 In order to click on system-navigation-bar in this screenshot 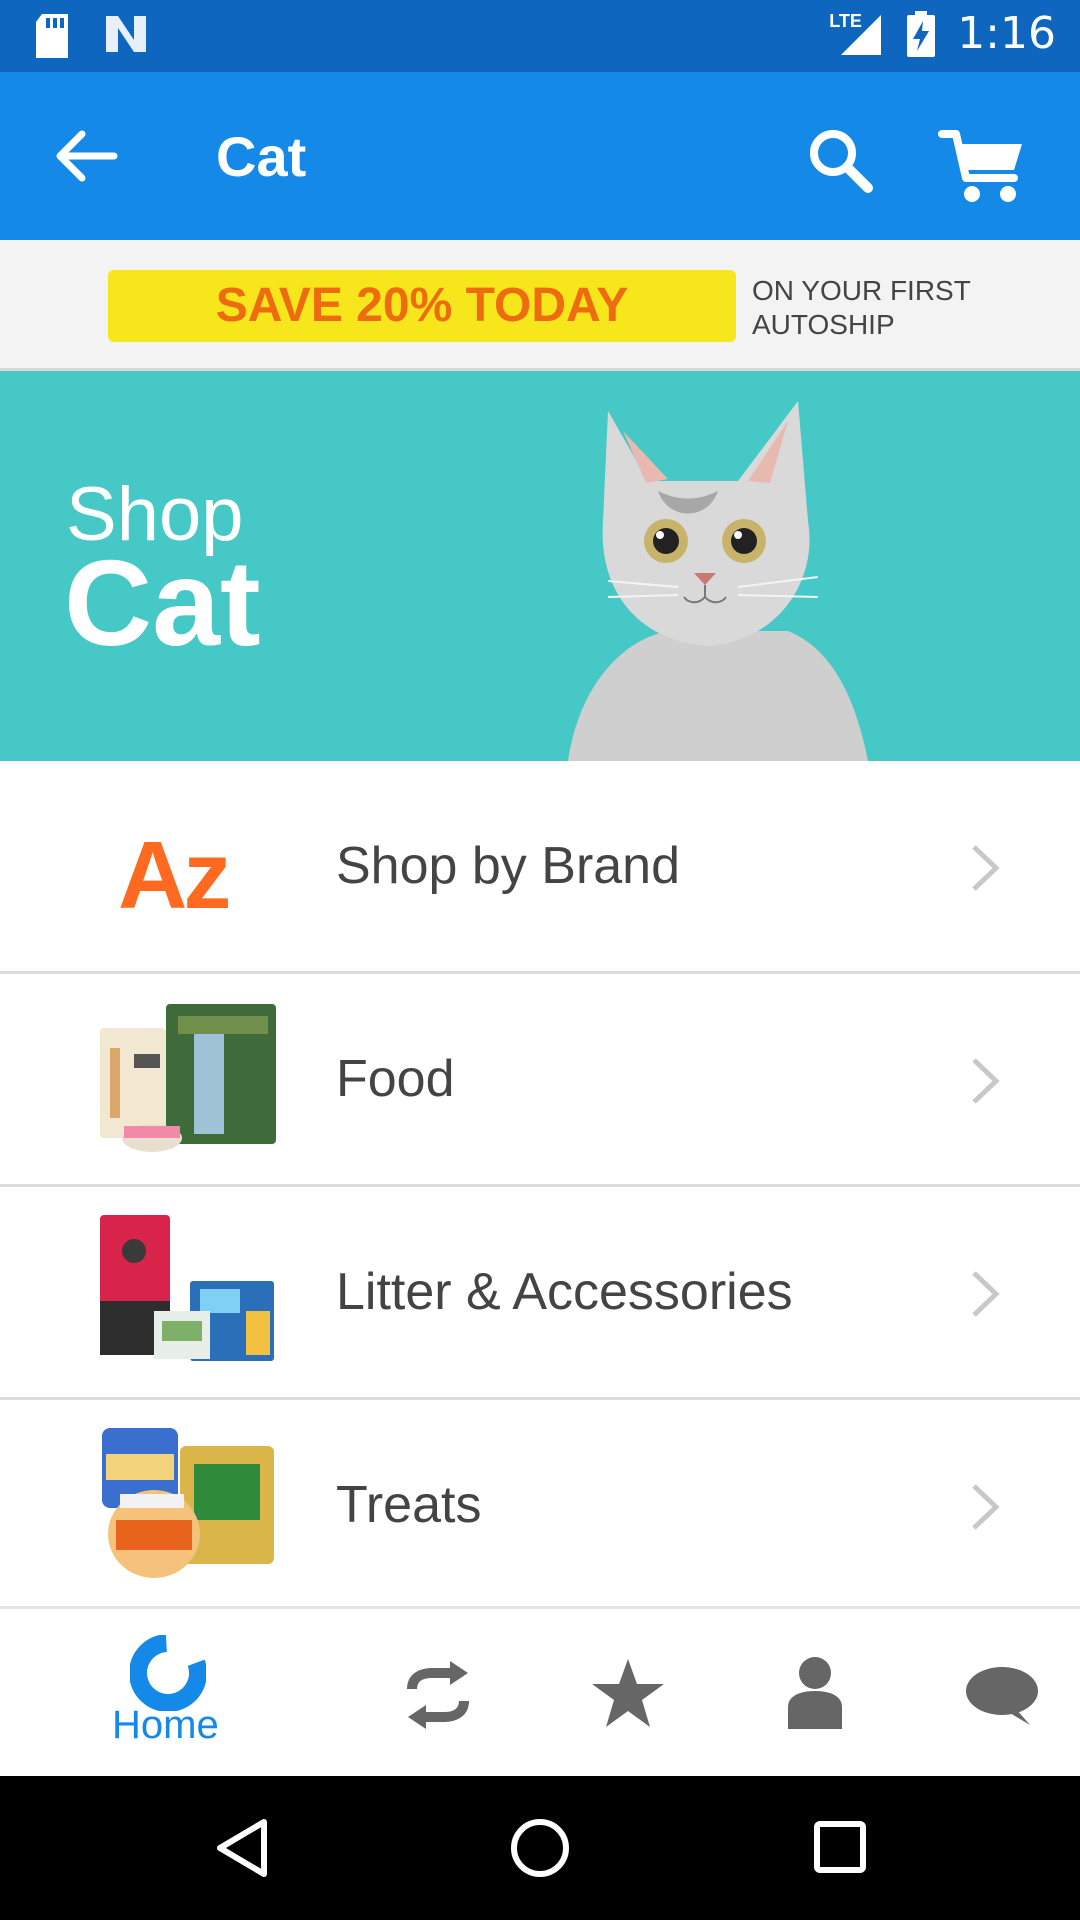, I will do `click(540, 1848)`.